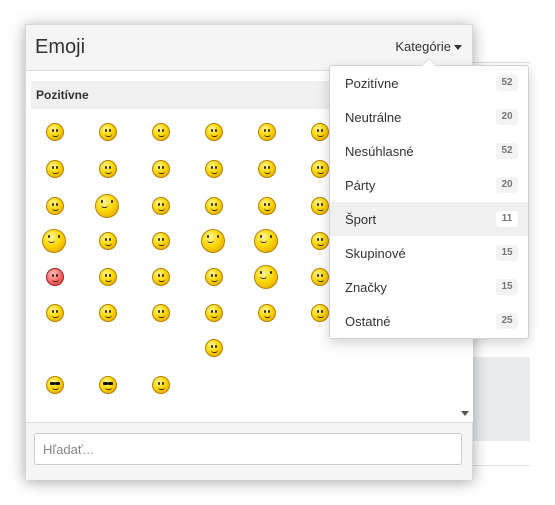 Image resolution: width=555 pixels, height=505 pixels. I want to click on category-label: Skupinové, so click(375, 253).